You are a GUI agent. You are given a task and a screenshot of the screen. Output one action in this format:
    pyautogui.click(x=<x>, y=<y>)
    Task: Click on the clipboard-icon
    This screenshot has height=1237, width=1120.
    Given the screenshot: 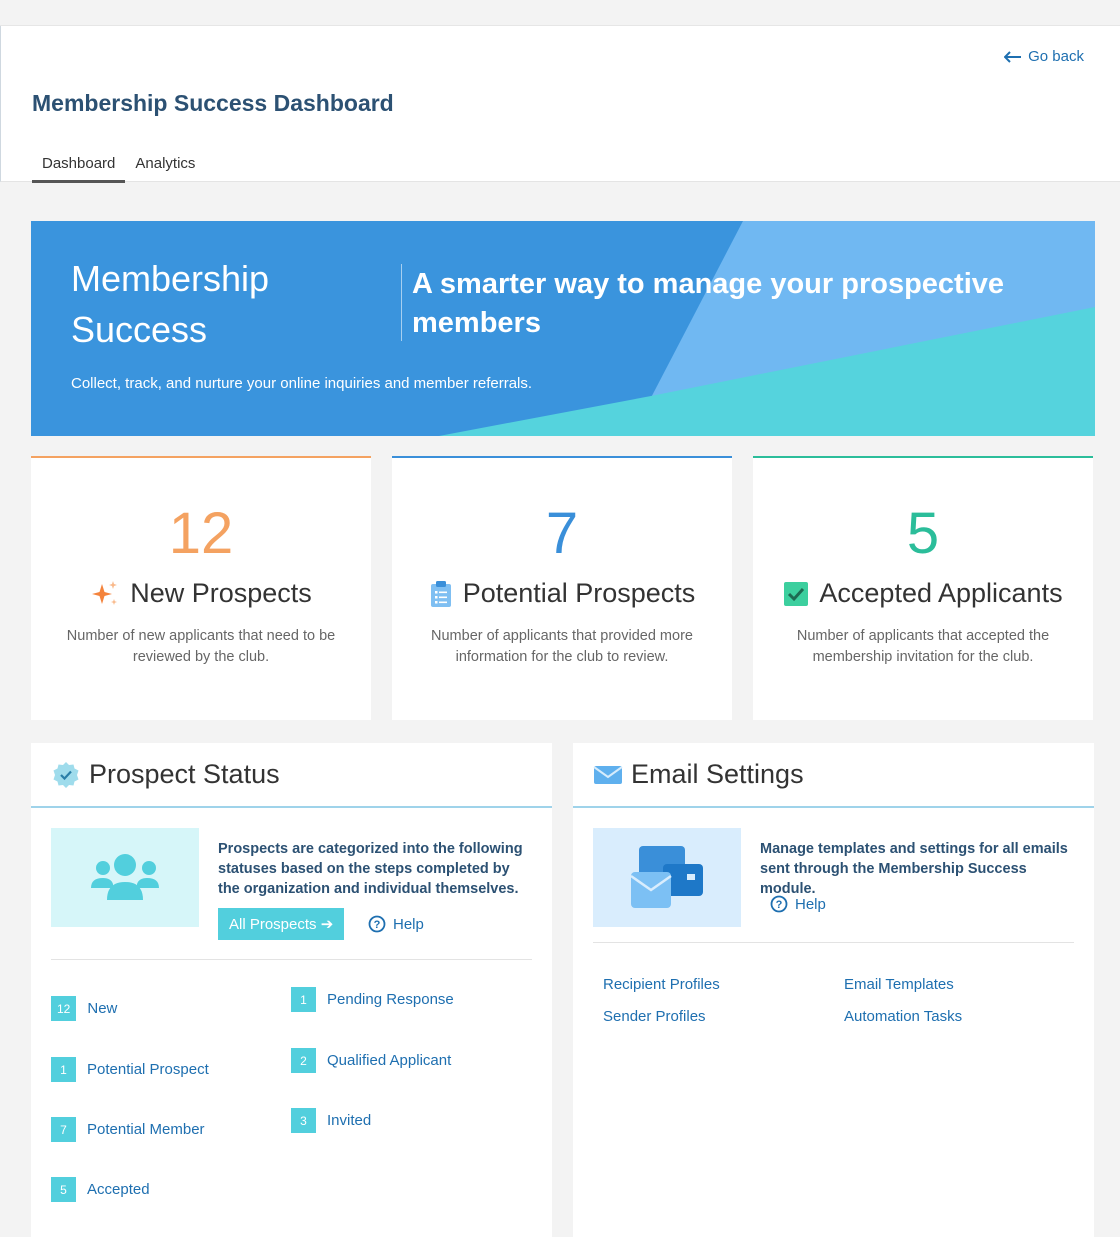 What is the action you would take?
    pyautogui.click(x=440, y=593)
    